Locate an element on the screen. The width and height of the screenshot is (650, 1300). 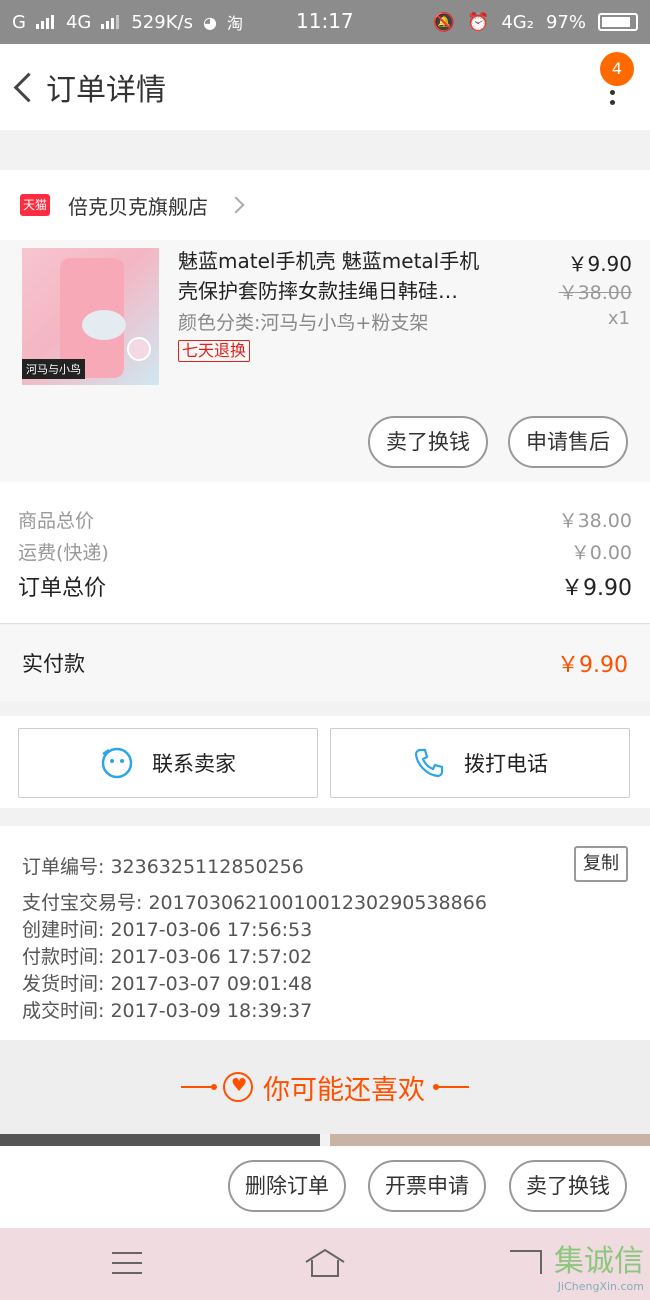
contact-seller-button: 联系卖家 is located at coordinates (168, 763).